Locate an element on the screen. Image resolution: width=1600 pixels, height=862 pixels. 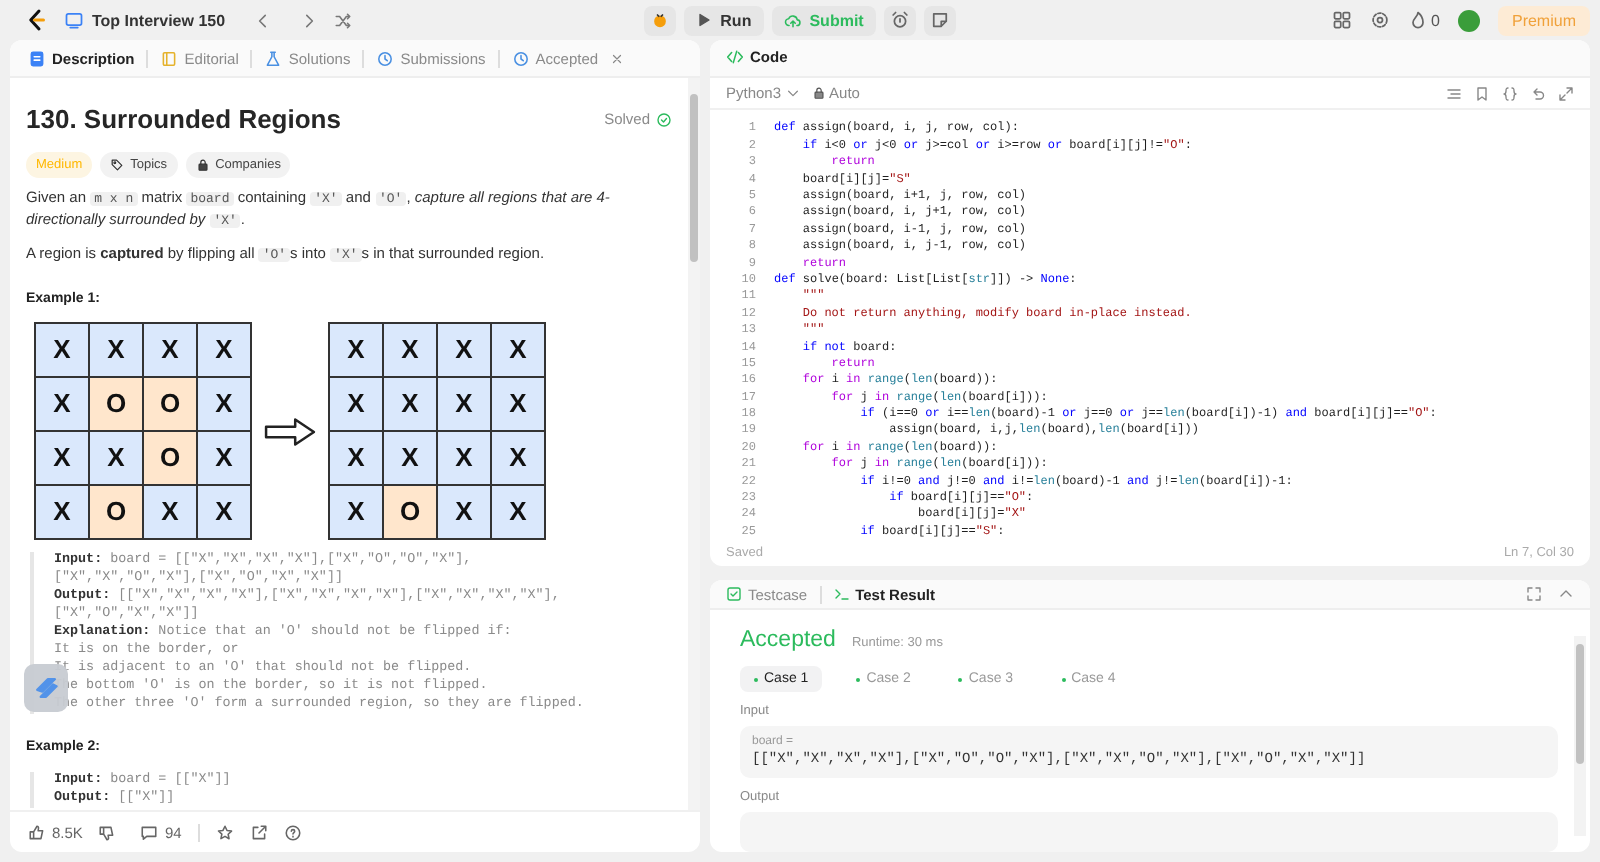
undo-button is located at coordinates (1538, 93).